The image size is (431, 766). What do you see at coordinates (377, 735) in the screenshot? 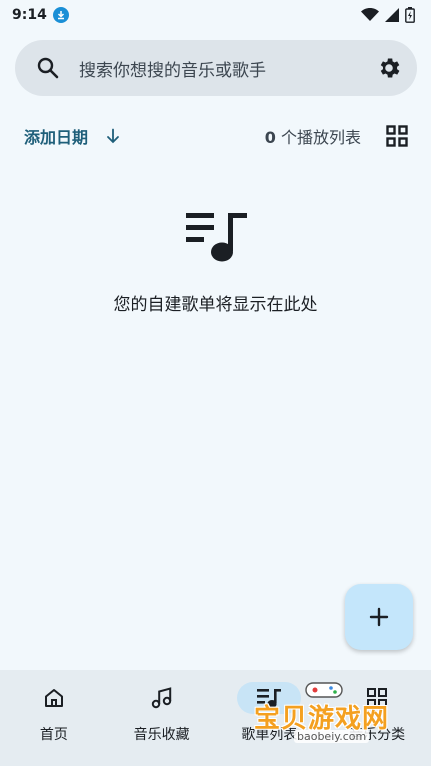
I see `nav-label: 音乐分类` at bounding box center [377, 735].